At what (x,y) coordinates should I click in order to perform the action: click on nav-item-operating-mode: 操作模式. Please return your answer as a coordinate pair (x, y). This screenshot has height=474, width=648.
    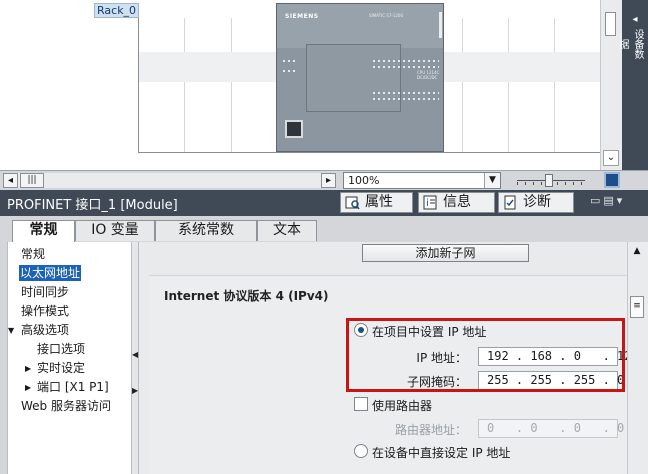
    Looking at the image, I should click on (45, 311).